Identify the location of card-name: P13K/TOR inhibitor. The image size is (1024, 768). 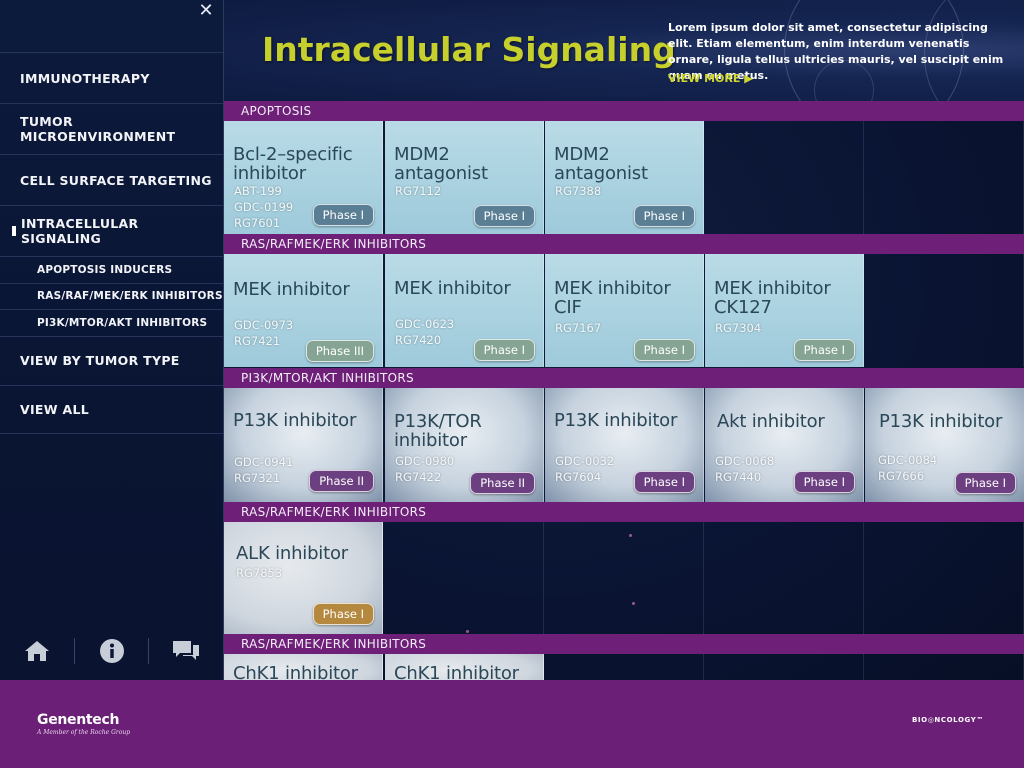
(438, 431).